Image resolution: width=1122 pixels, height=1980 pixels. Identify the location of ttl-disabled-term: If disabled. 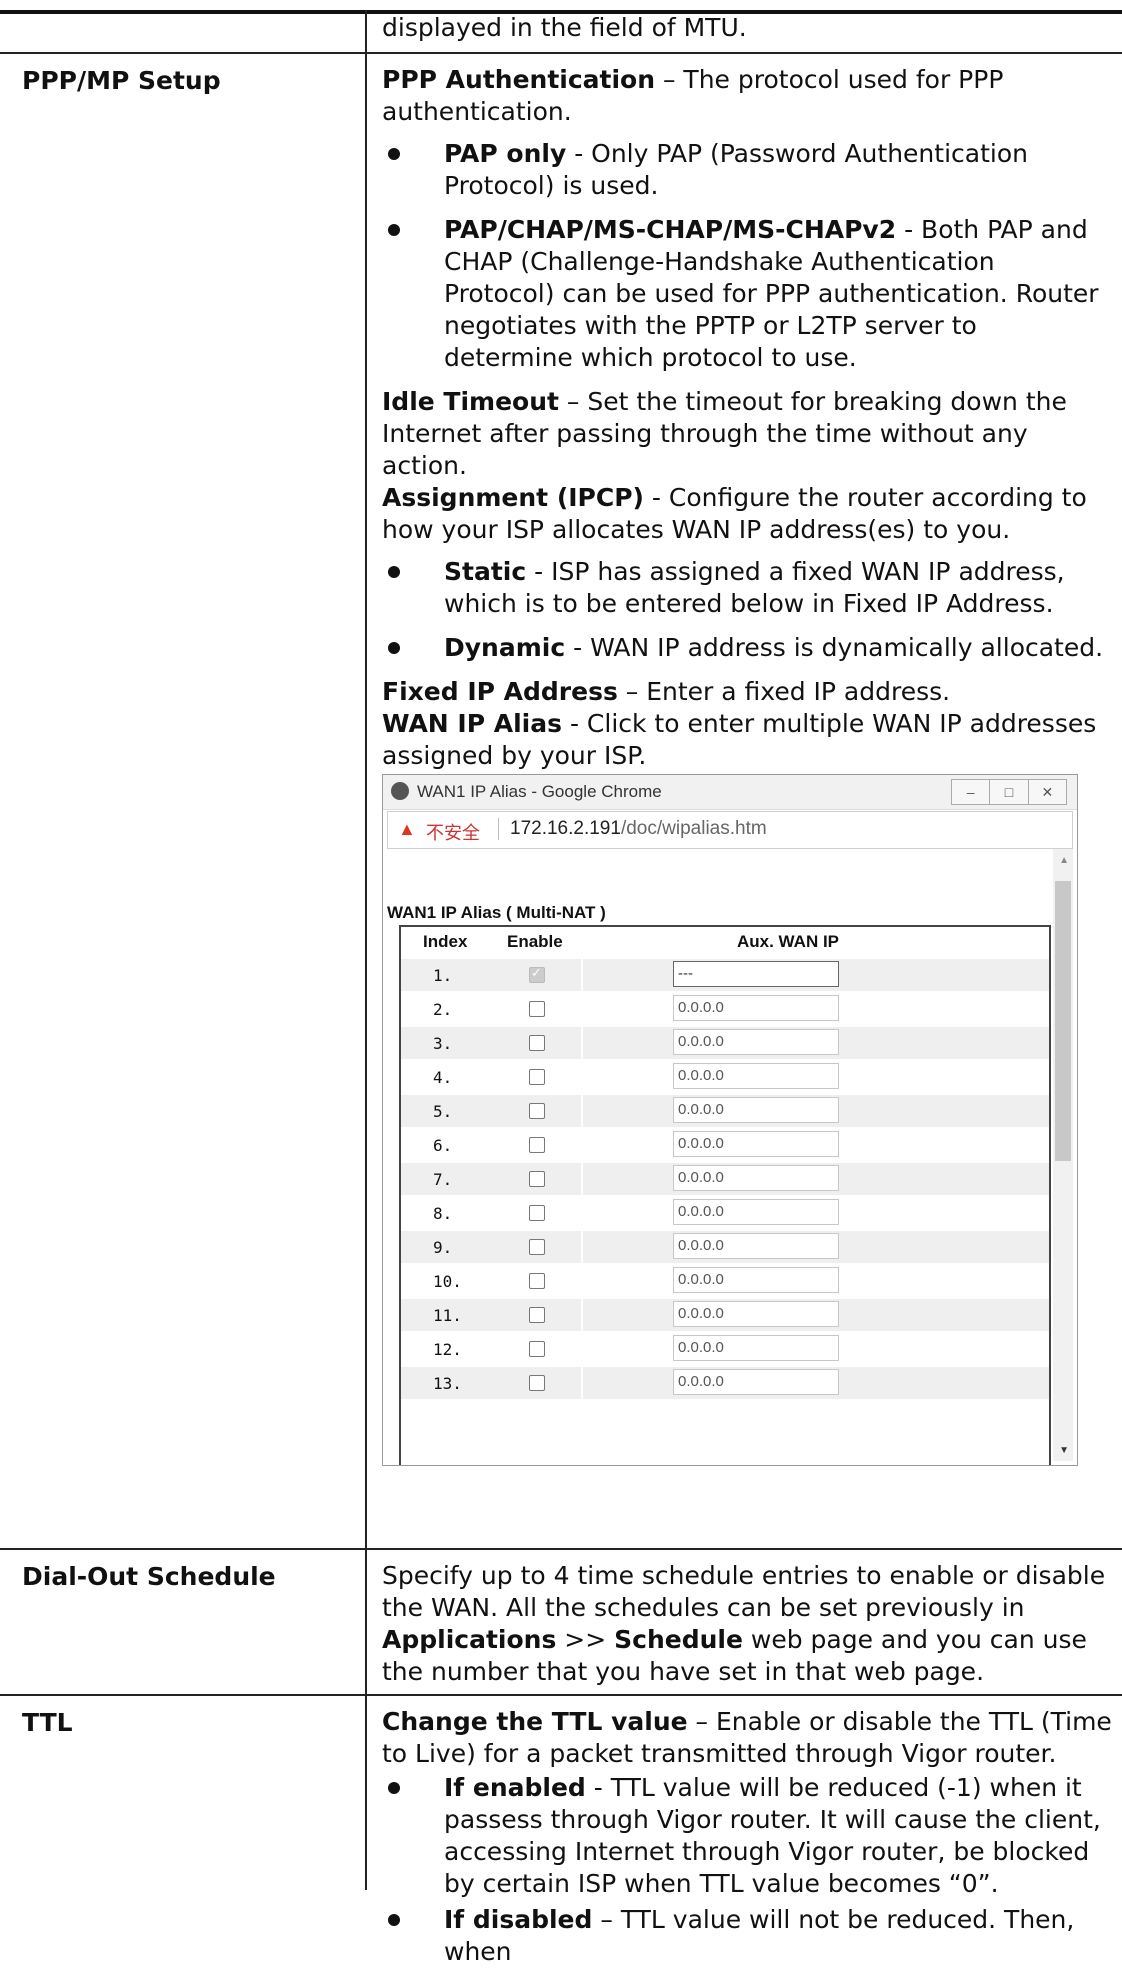
(518, 1919).